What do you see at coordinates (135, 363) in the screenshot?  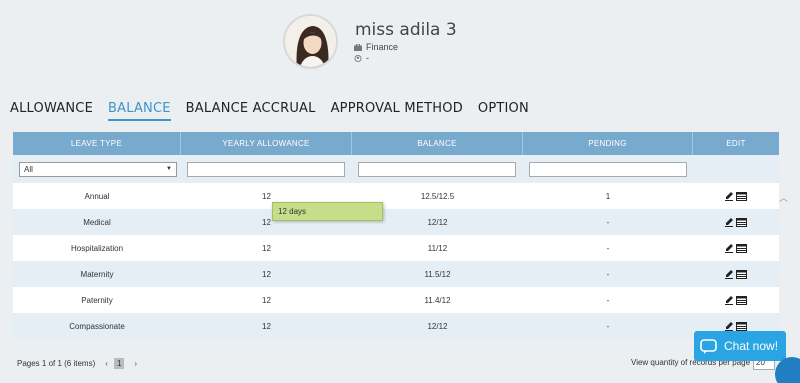 I see `next-page-button: ›` at bounding box center [135, 363].